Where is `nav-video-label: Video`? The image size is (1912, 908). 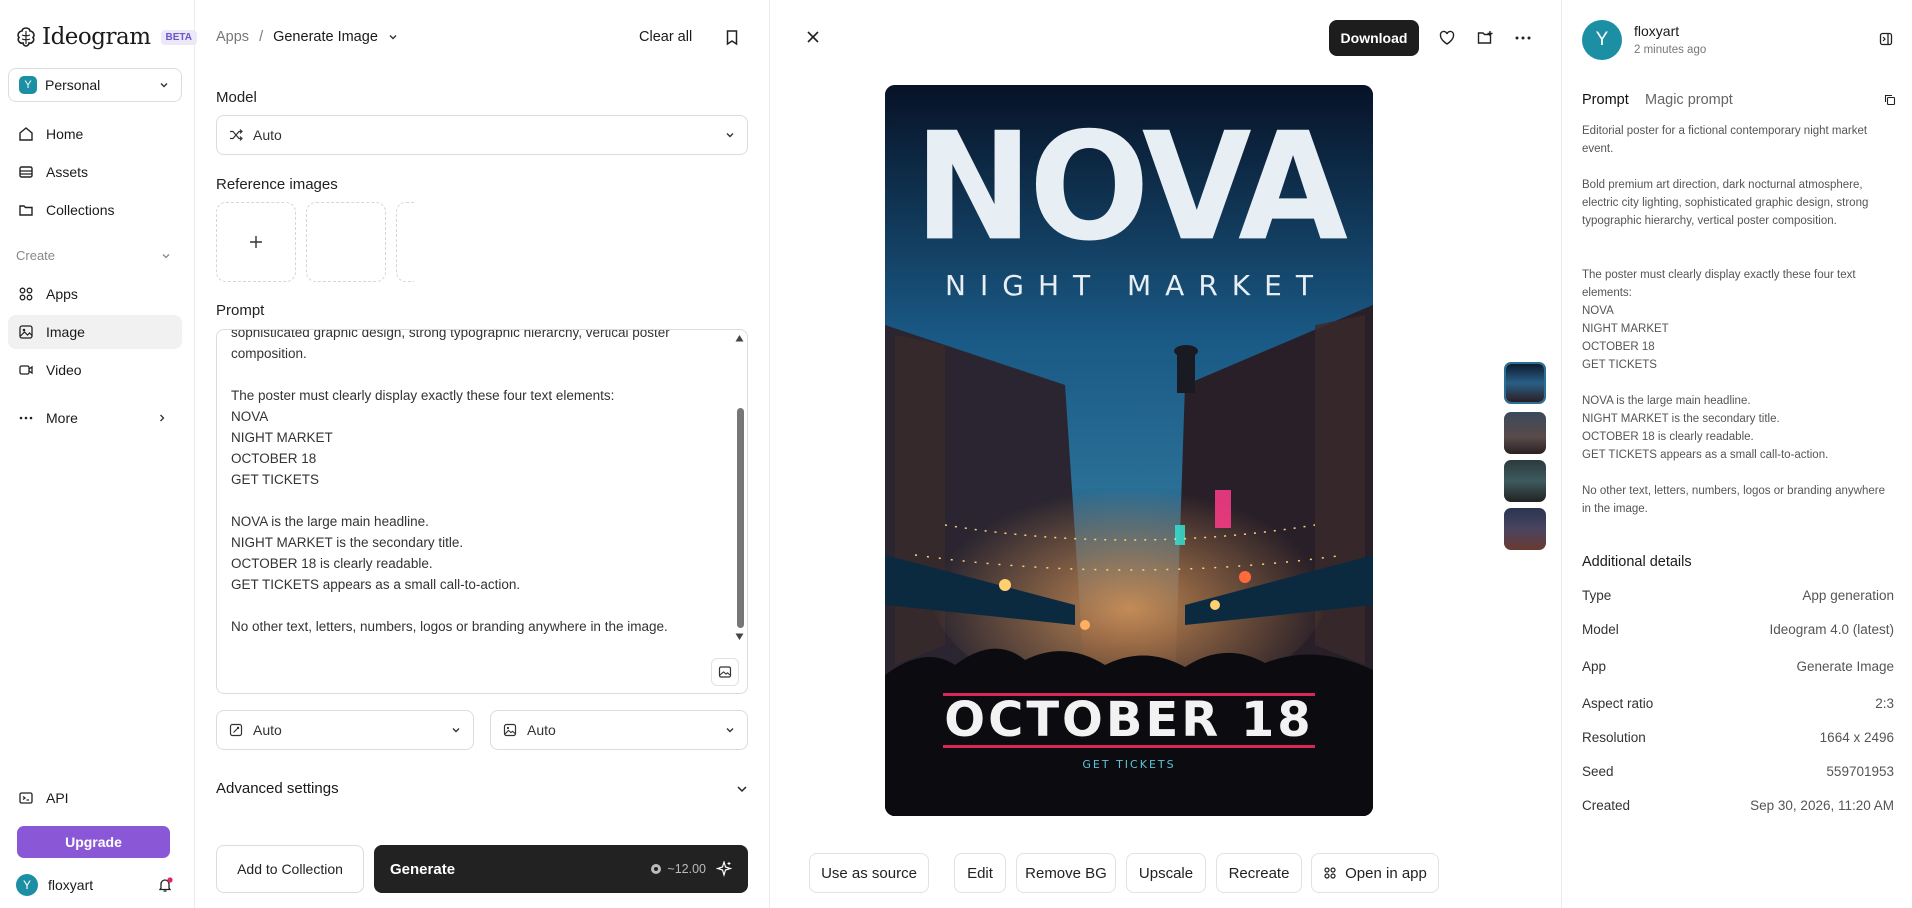 nav-video-label: Video is located at coordinates (64, 370).